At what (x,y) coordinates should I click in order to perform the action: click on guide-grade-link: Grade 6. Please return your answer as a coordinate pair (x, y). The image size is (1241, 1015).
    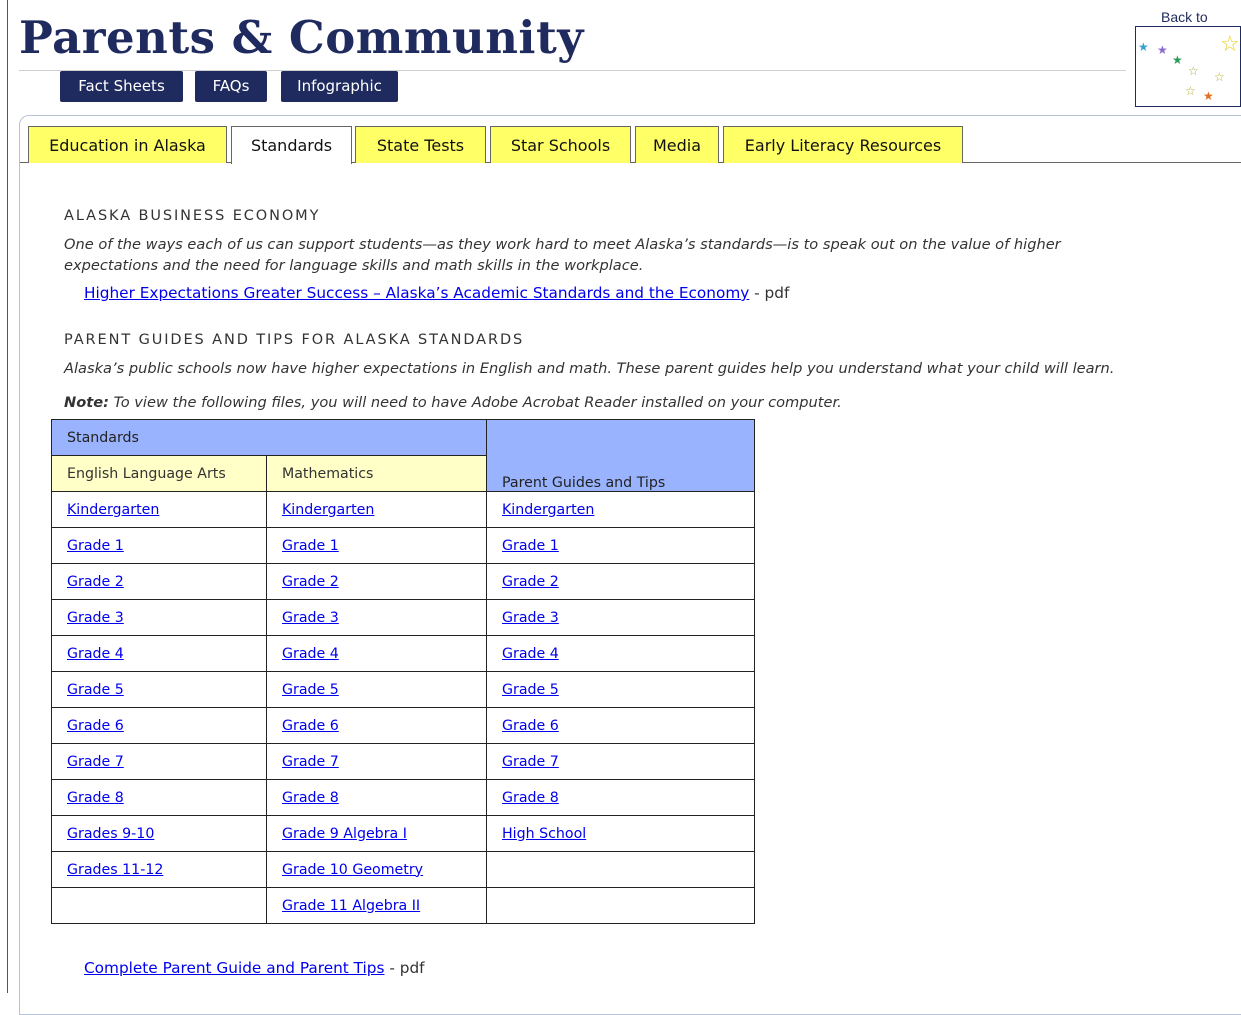
    Looking at the image, I should click on (530, 726).